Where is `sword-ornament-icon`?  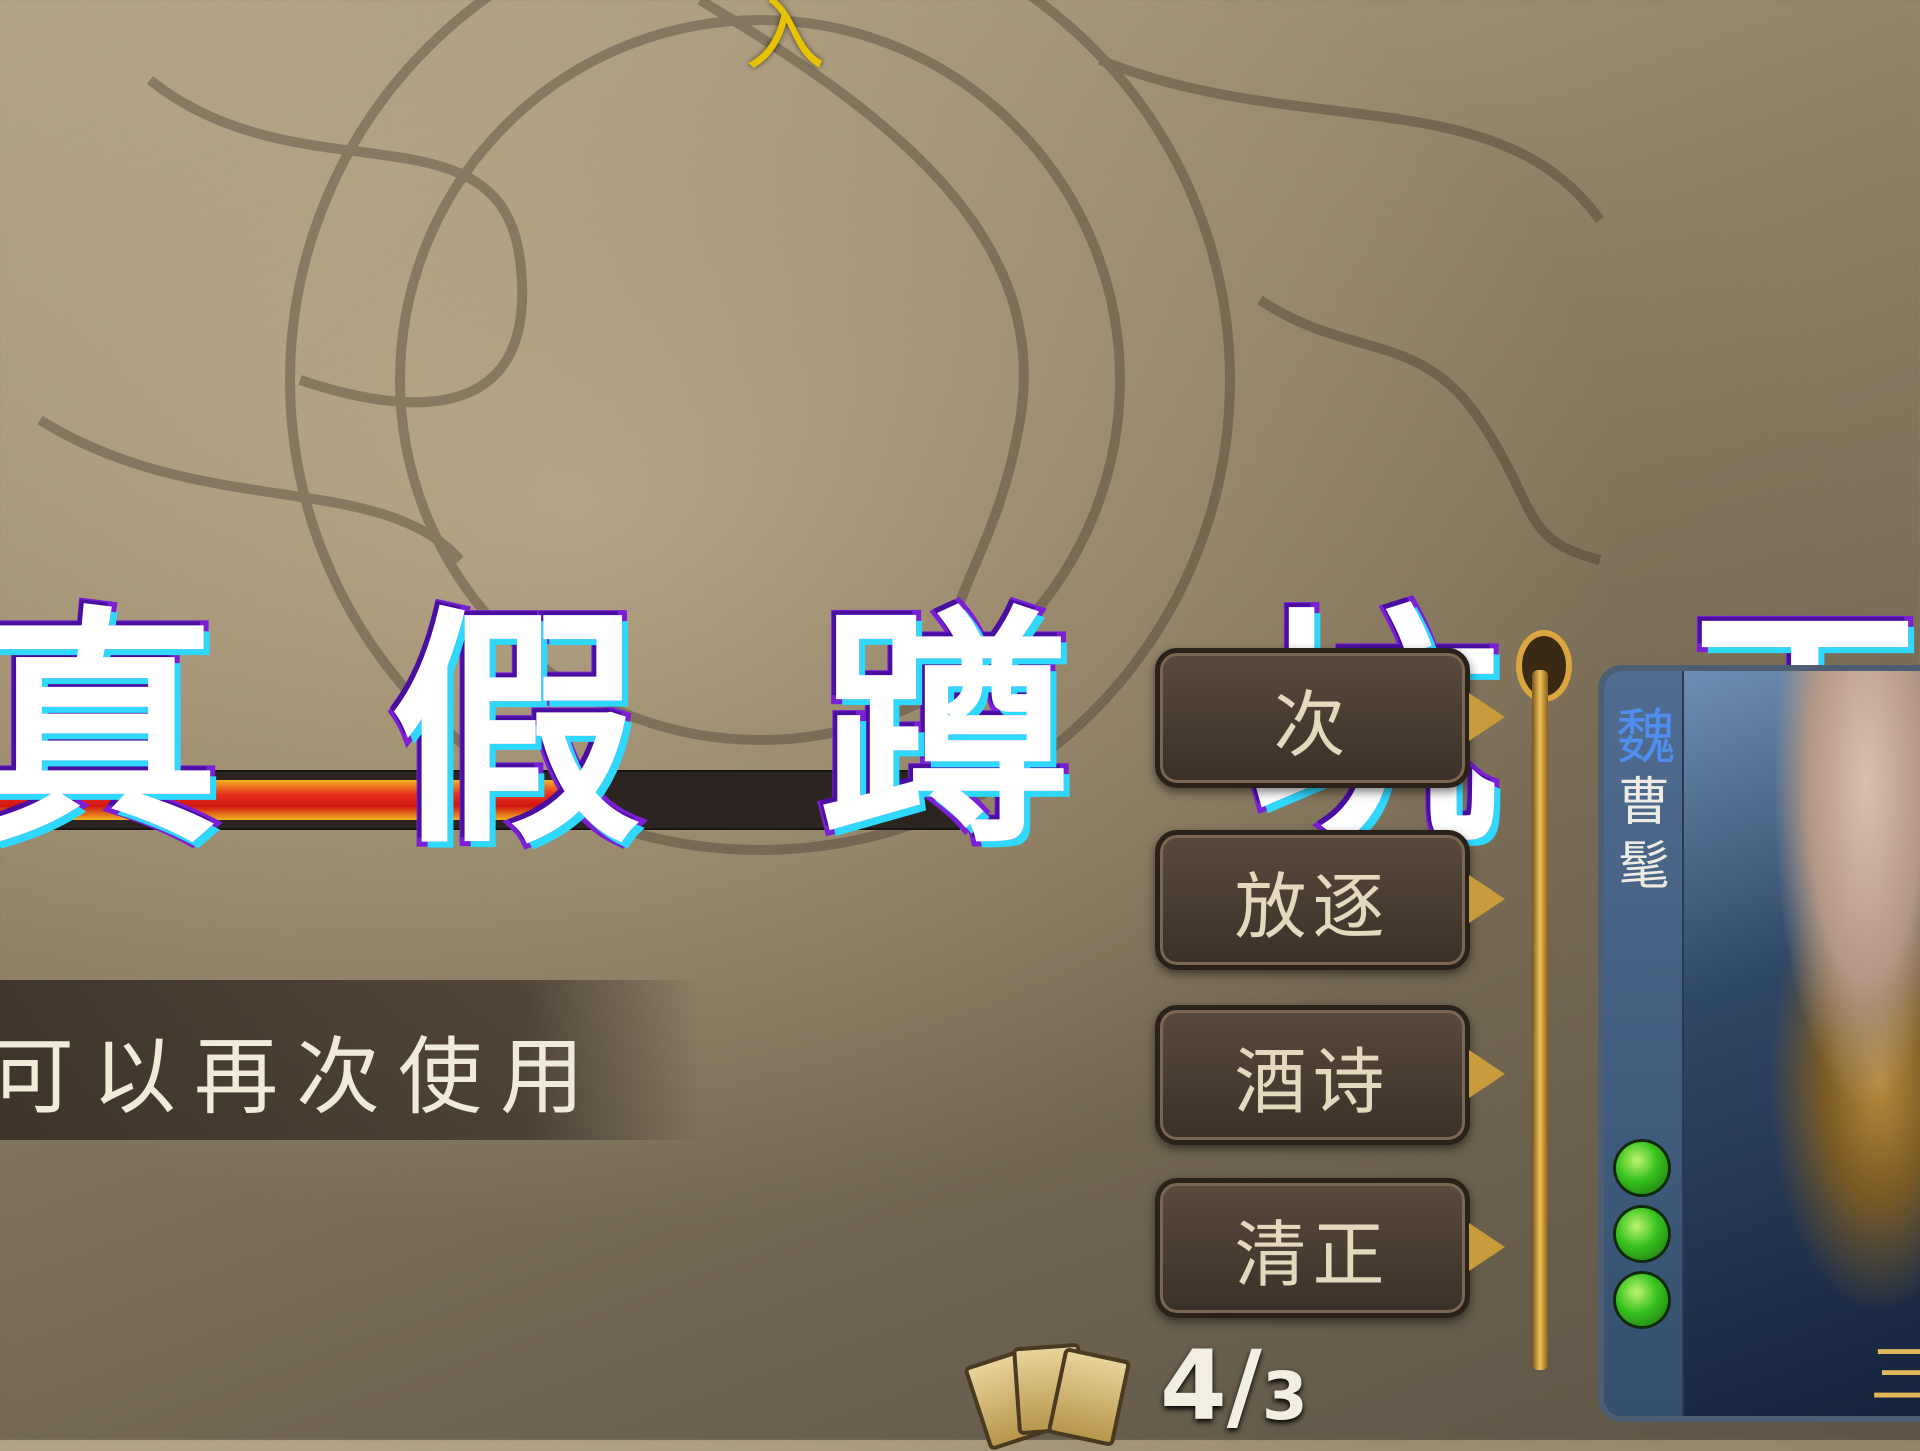 sword-ornament-icon is located at coordinates (1541, 995).